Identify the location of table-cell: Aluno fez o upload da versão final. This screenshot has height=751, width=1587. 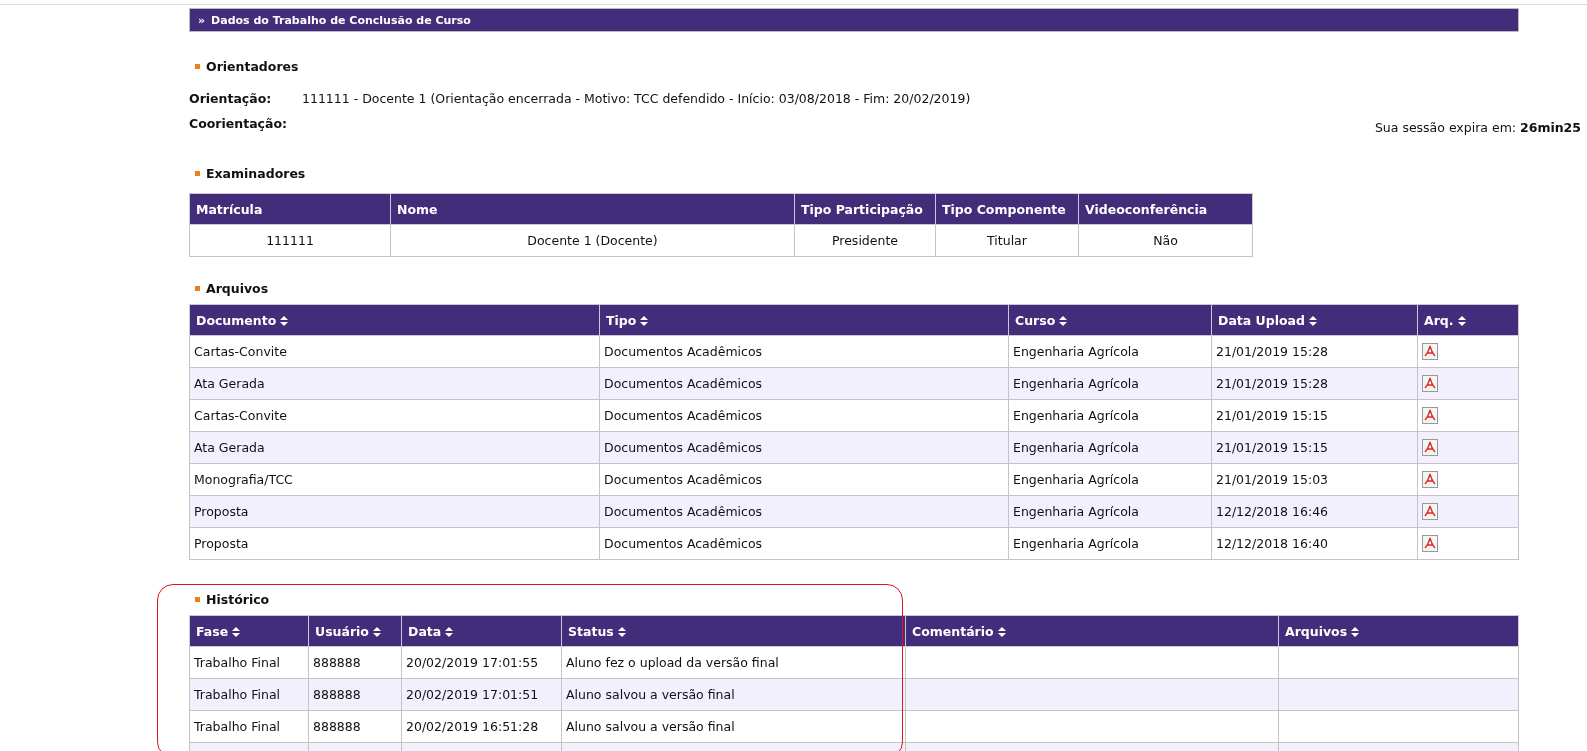
(733, 662).